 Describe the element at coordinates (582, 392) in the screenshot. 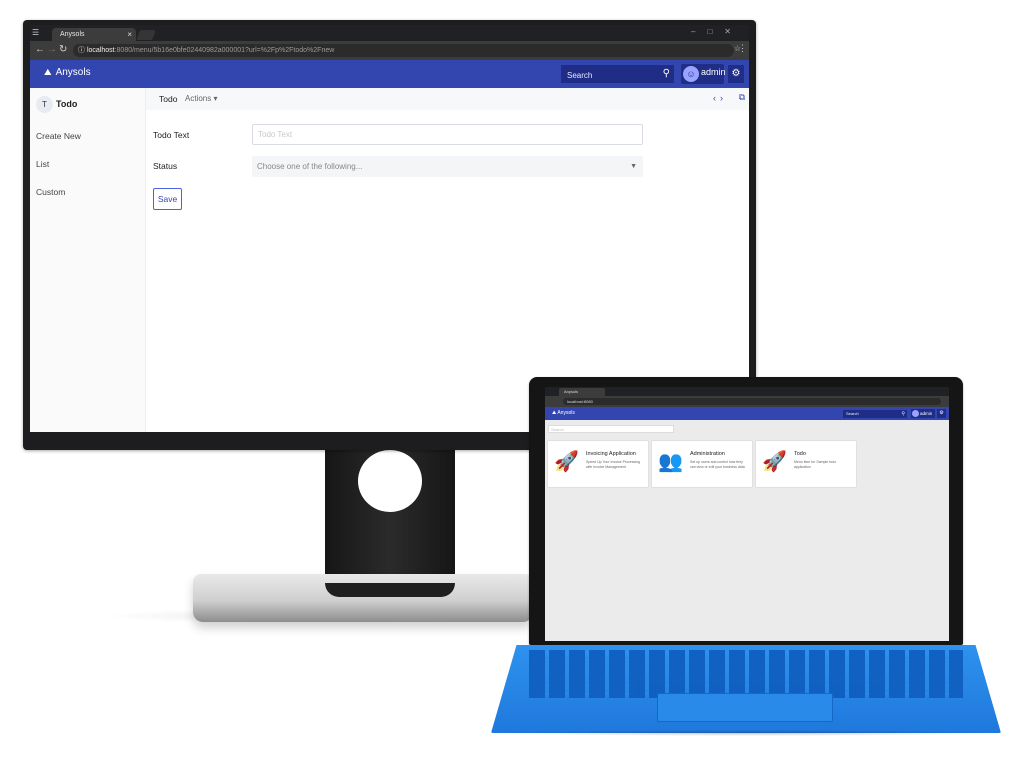

I see `laptop-browser-tab: Anysols` at that location.